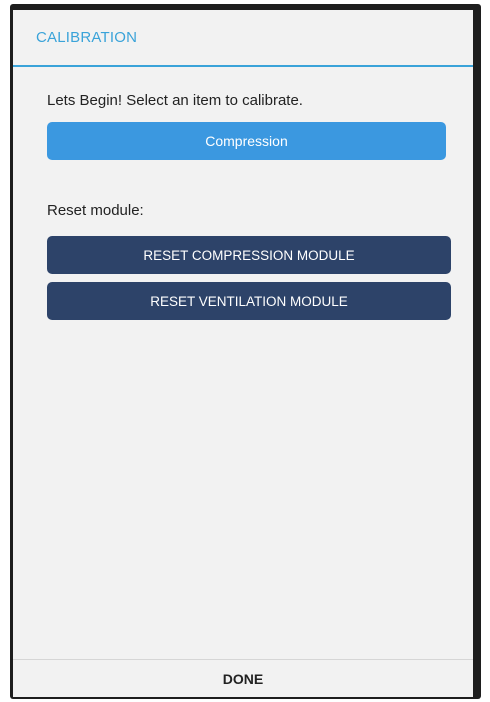 This screenshot has height=702, width=490. What do you see at coordinates (175, 100) in the screenshot?
I see `calibrate-prompt: Lets Begin! Select an item to calibrate.` at bounding box center [175, 100].